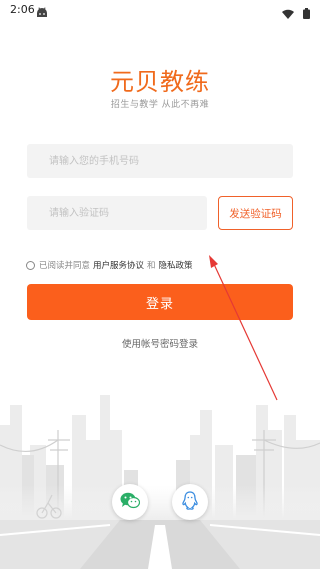 Image resolution: width=320 pixels, height=569 pixels. I want to click on app-subtitle: 招生与教学 从此不再难, so click(160, 105).